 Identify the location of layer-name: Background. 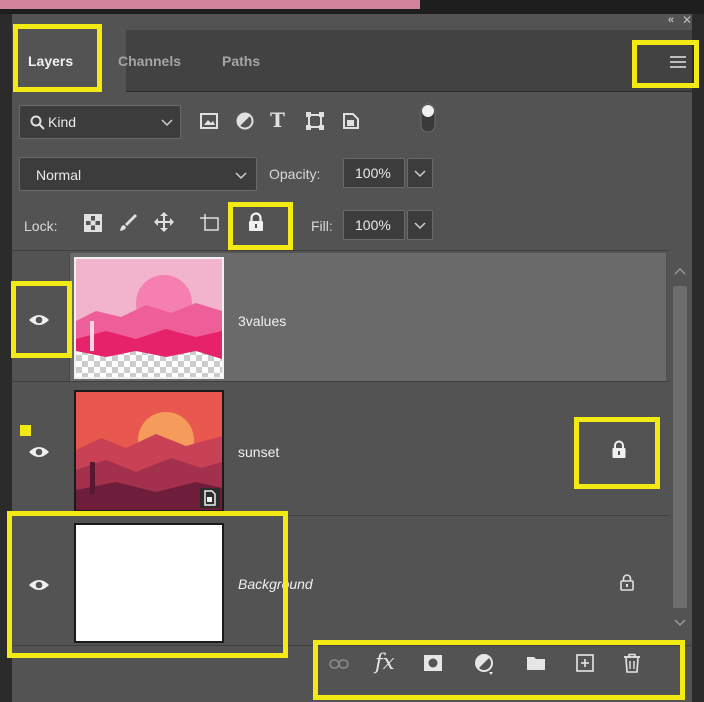
(275, 584).